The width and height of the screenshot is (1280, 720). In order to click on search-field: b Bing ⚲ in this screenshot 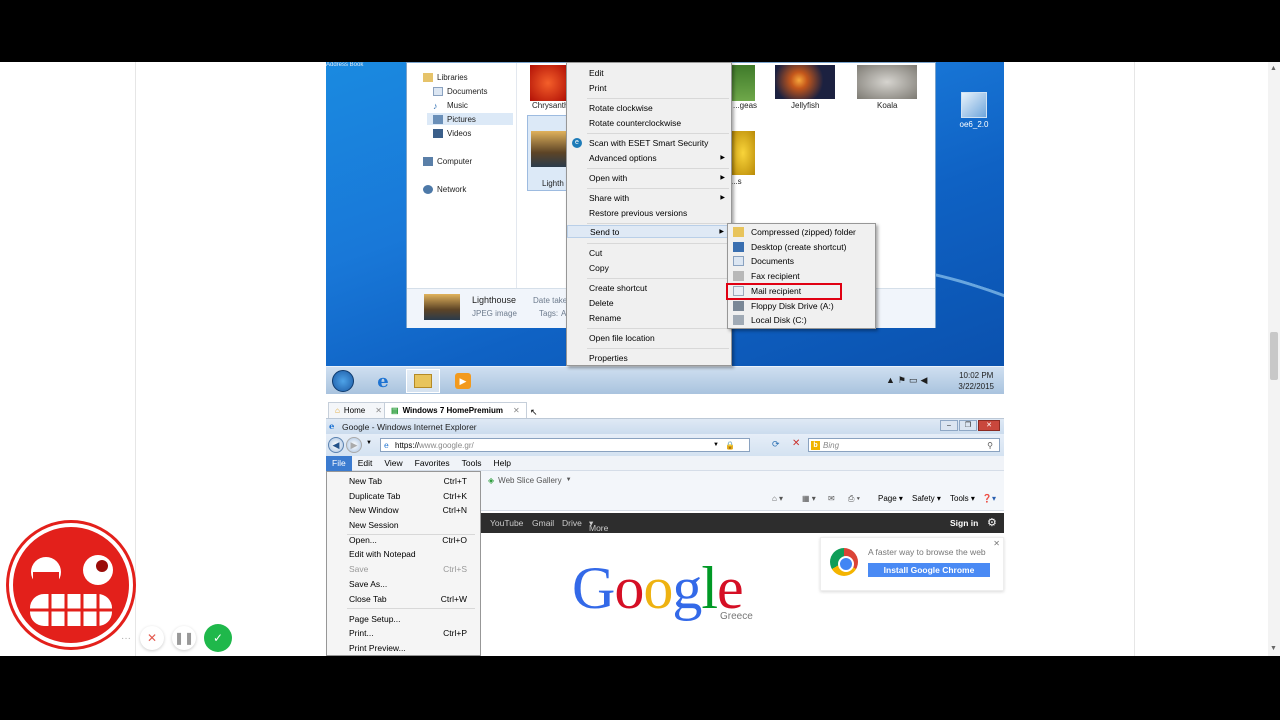, I will do `click(904, 445)`.